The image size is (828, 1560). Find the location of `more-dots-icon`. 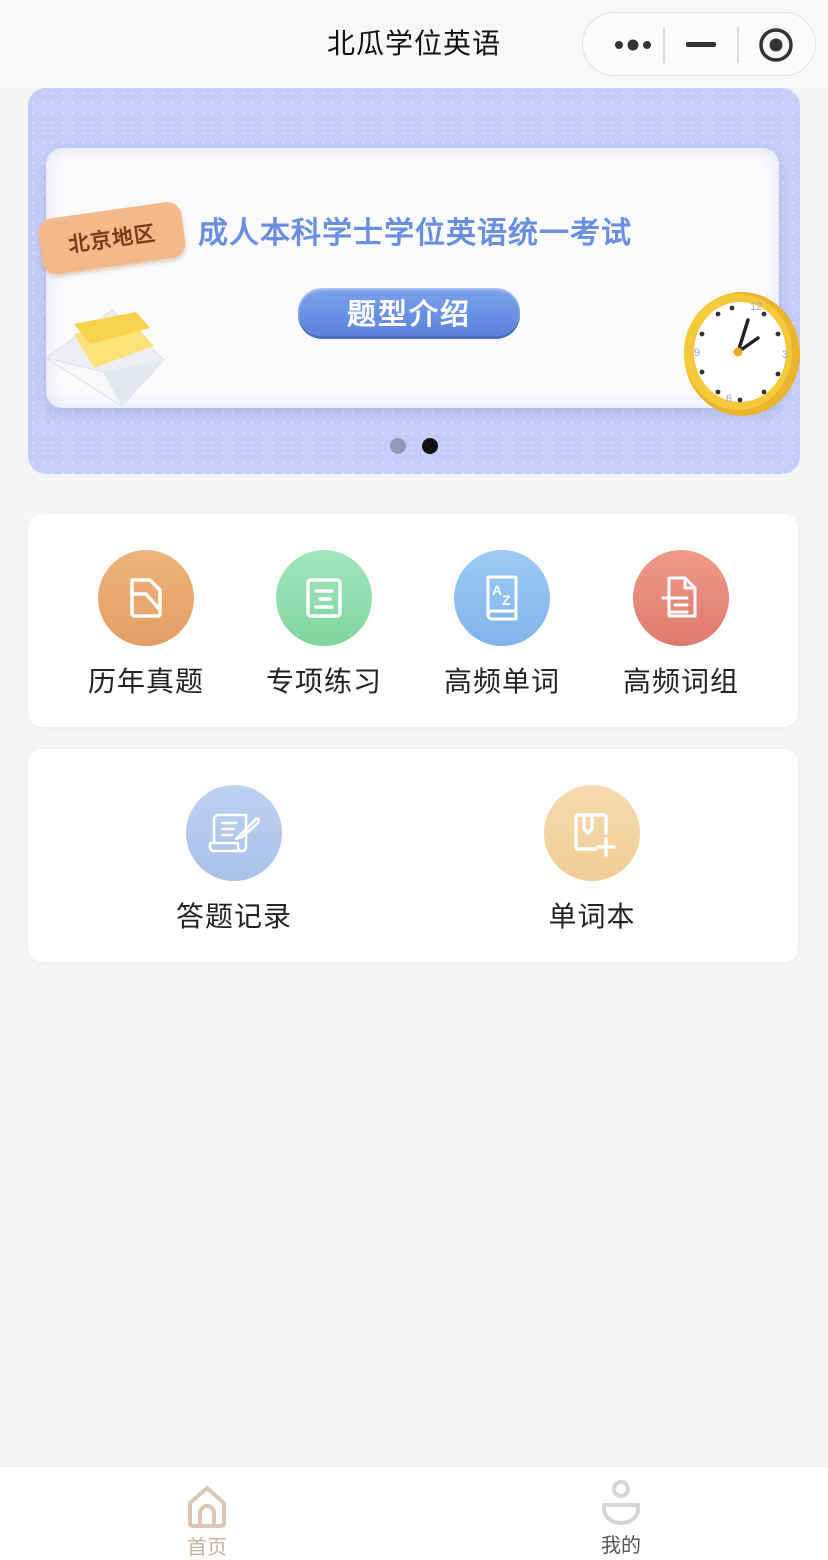

more-dots-icon is located at coordinates (633, 45).